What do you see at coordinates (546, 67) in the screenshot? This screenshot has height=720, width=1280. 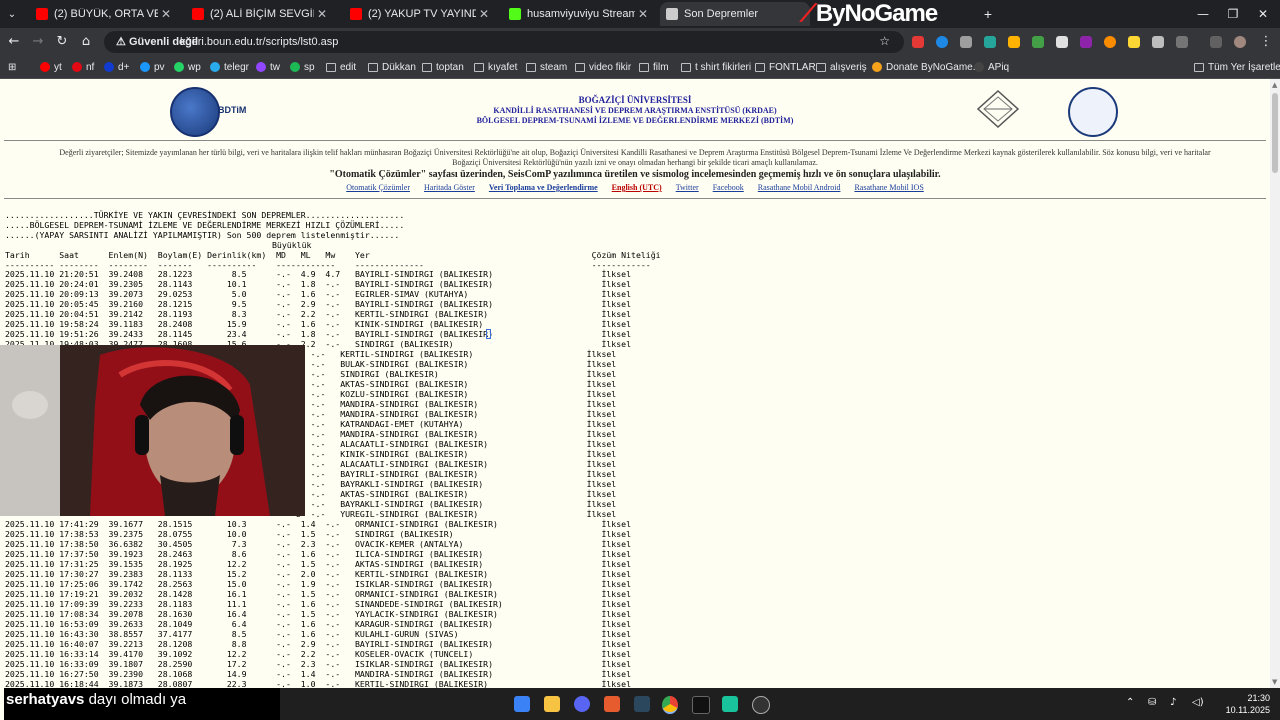 I see `bookmark-steam: steam` at bounding box center [546, 67].